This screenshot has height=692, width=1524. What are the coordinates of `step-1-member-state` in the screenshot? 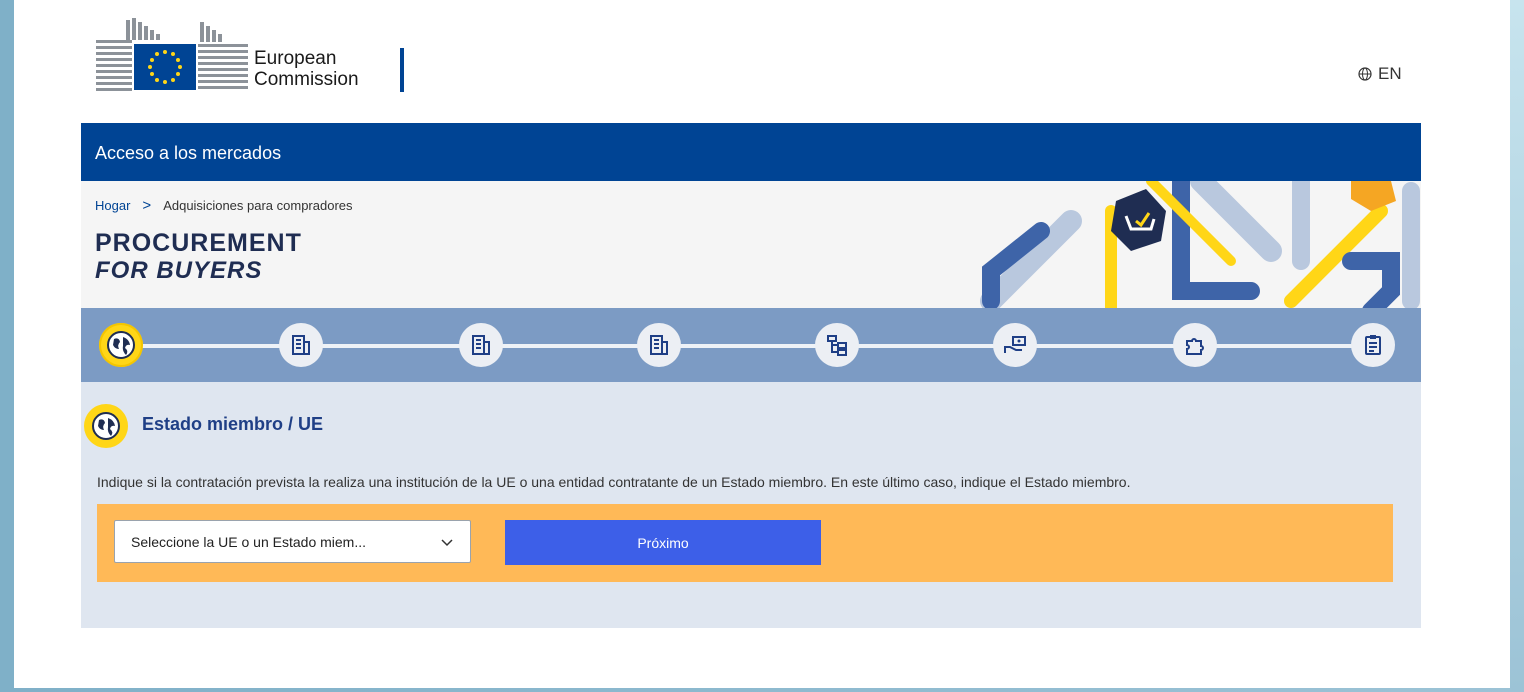 It's located at (121, 345).